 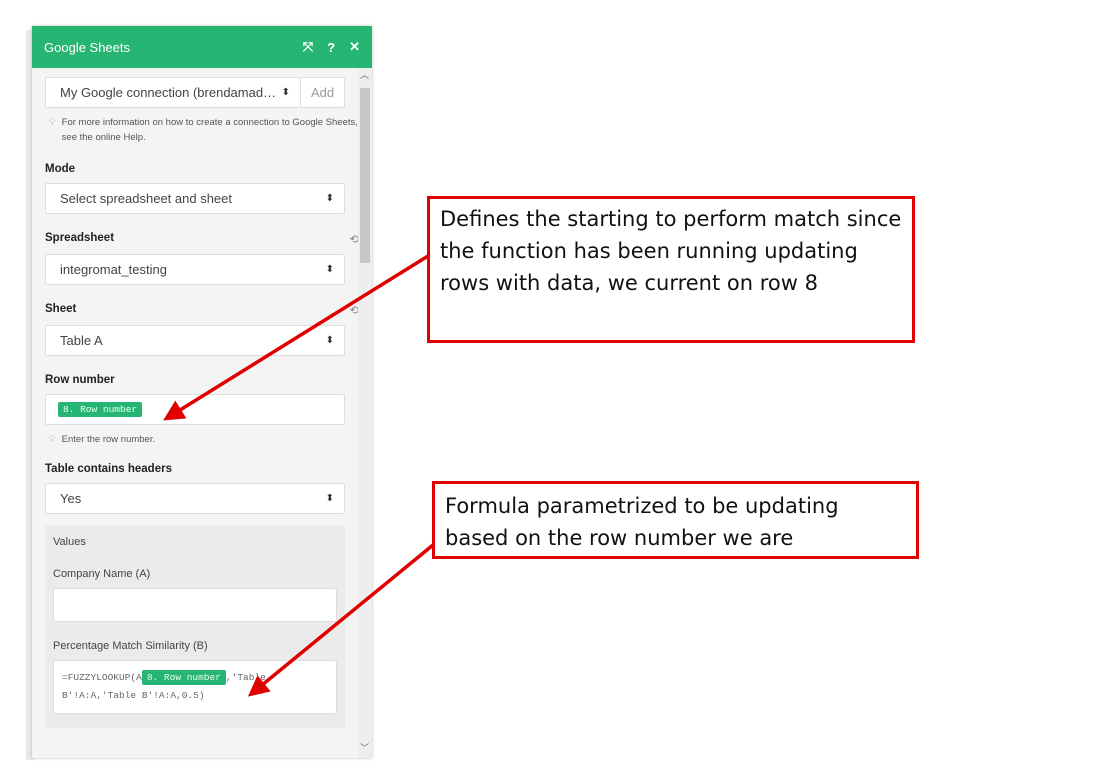 I want to click on add-connection-button: Add, so click(x=322, y=92).